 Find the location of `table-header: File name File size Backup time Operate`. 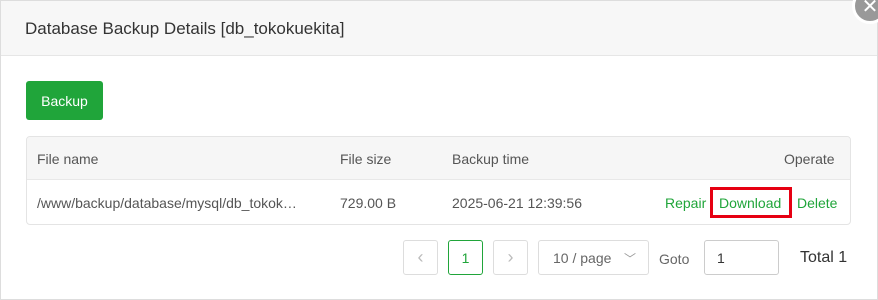

table-header: File name File size Backup time Operate is located at coordinates (438, 158).